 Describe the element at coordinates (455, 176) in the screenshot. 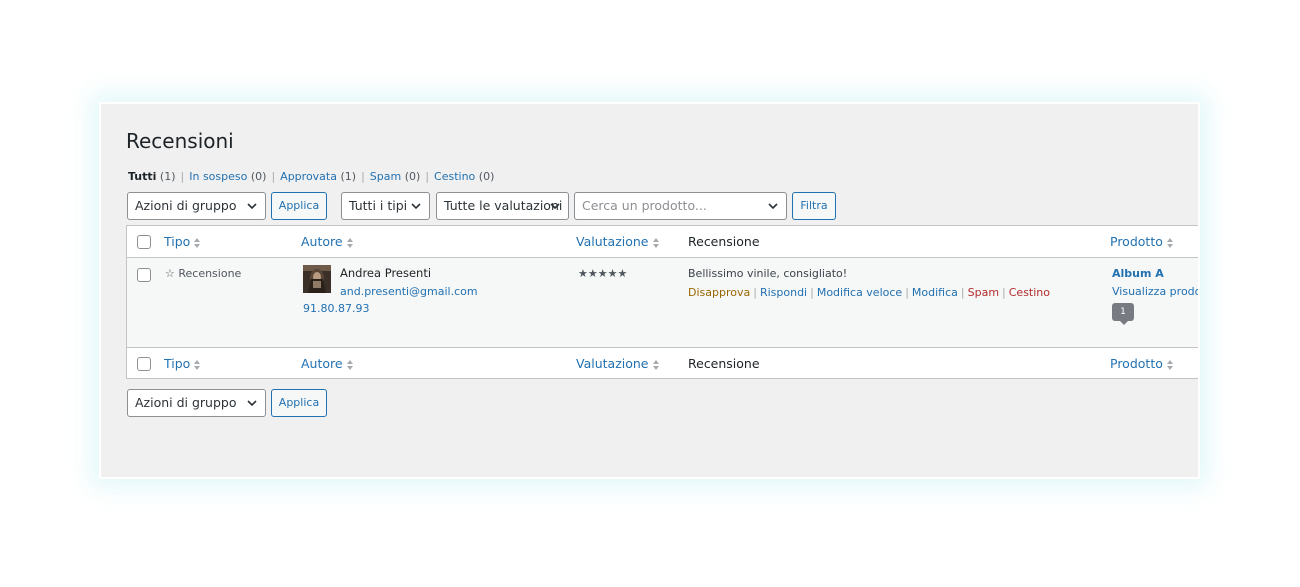

I see `filter-trash-label: Cestino` at that location.